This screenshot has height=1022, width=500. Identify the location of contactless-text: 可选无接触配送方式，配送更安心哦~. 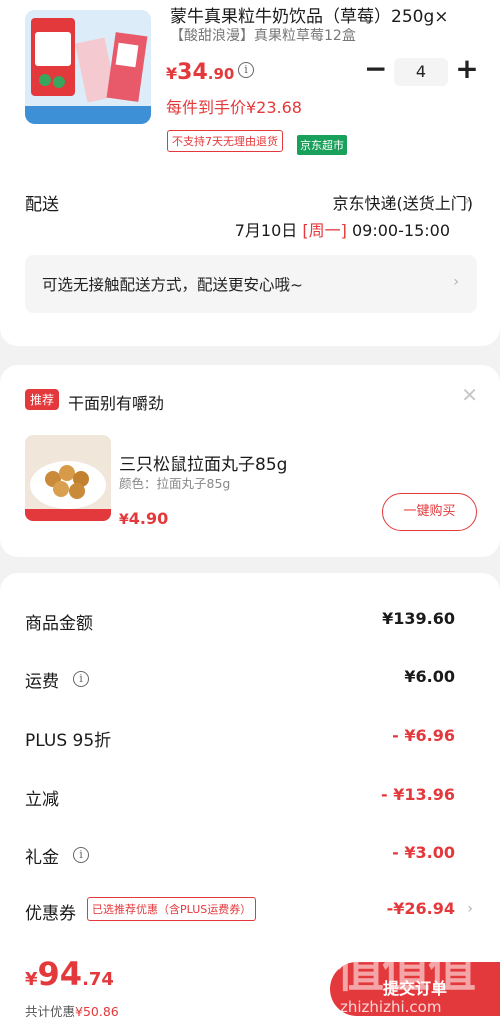
(172, 285).